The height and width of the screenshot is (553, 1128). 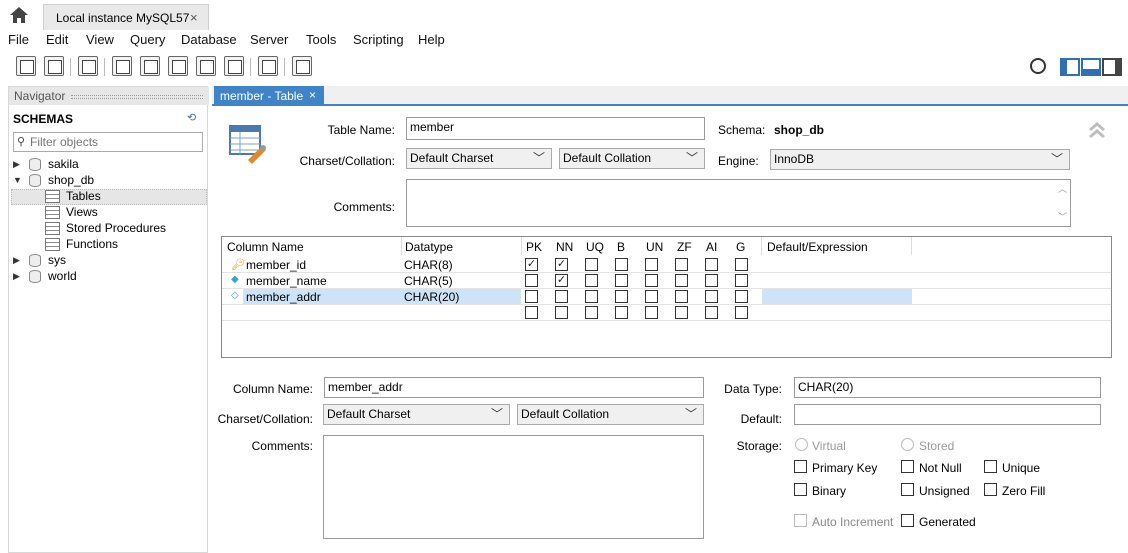 I want to click on default-input, so click(x=947, y=414).